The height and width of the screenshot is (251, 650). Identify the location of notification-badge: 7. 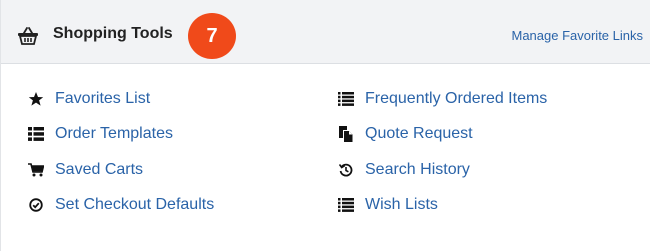
(212, 36).